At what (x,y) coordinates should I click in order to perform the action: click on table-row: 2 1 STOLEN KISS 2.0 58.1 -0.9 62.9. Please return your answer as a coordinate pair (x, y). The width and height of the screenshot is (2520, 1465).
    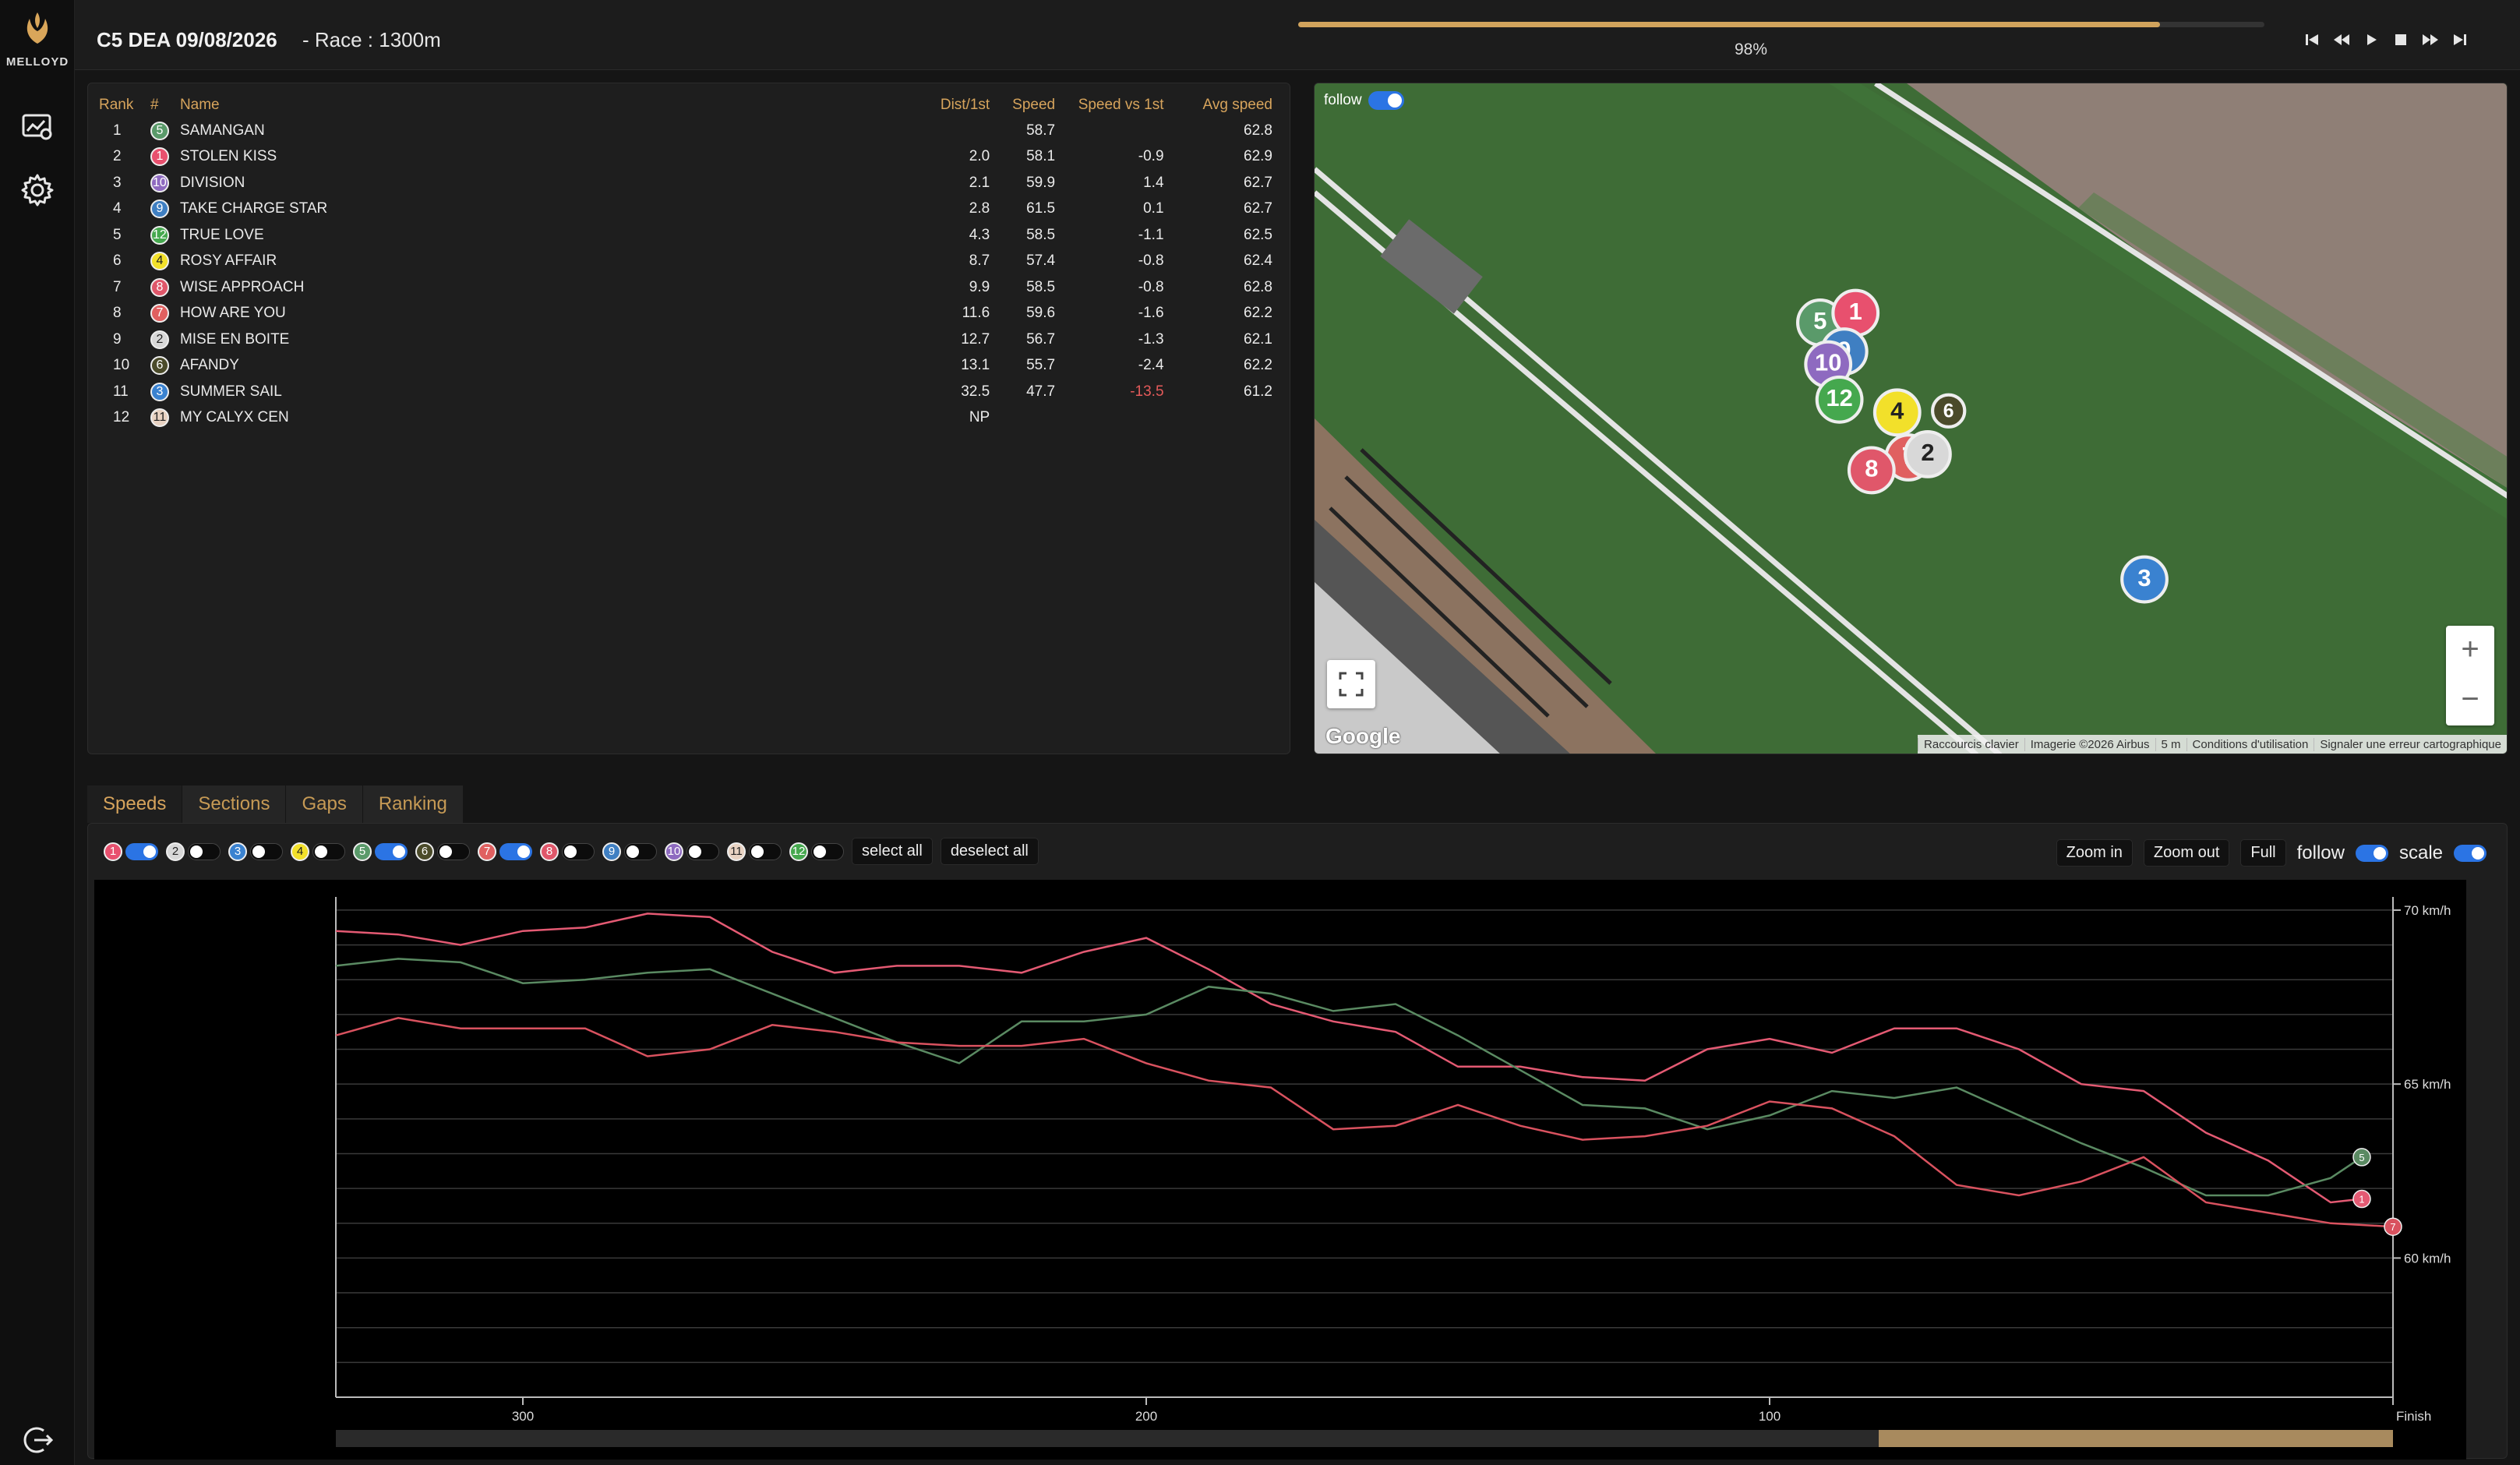
    Looking at the image, I should click on (691, 157).